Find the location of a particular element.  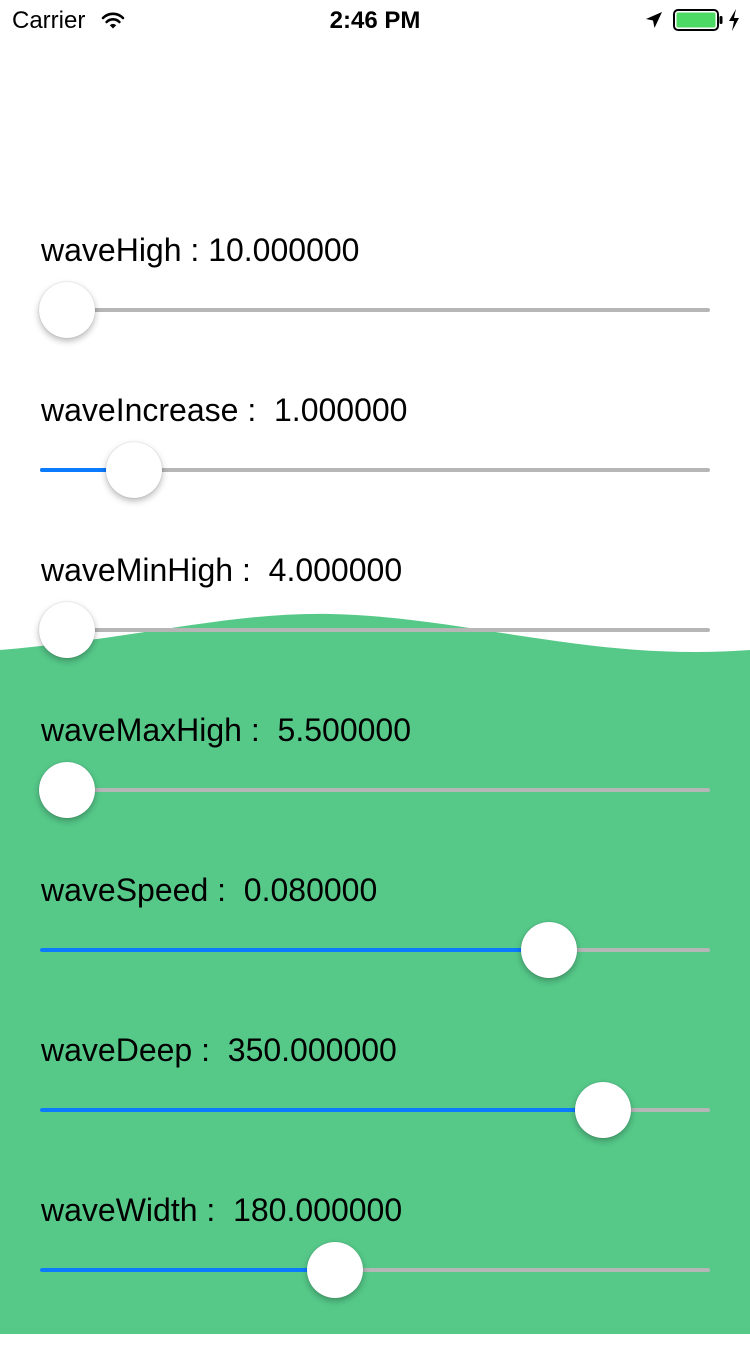

wave-increase-label: waveIncrease : 1.000000 is located at coordinates (224, 410).